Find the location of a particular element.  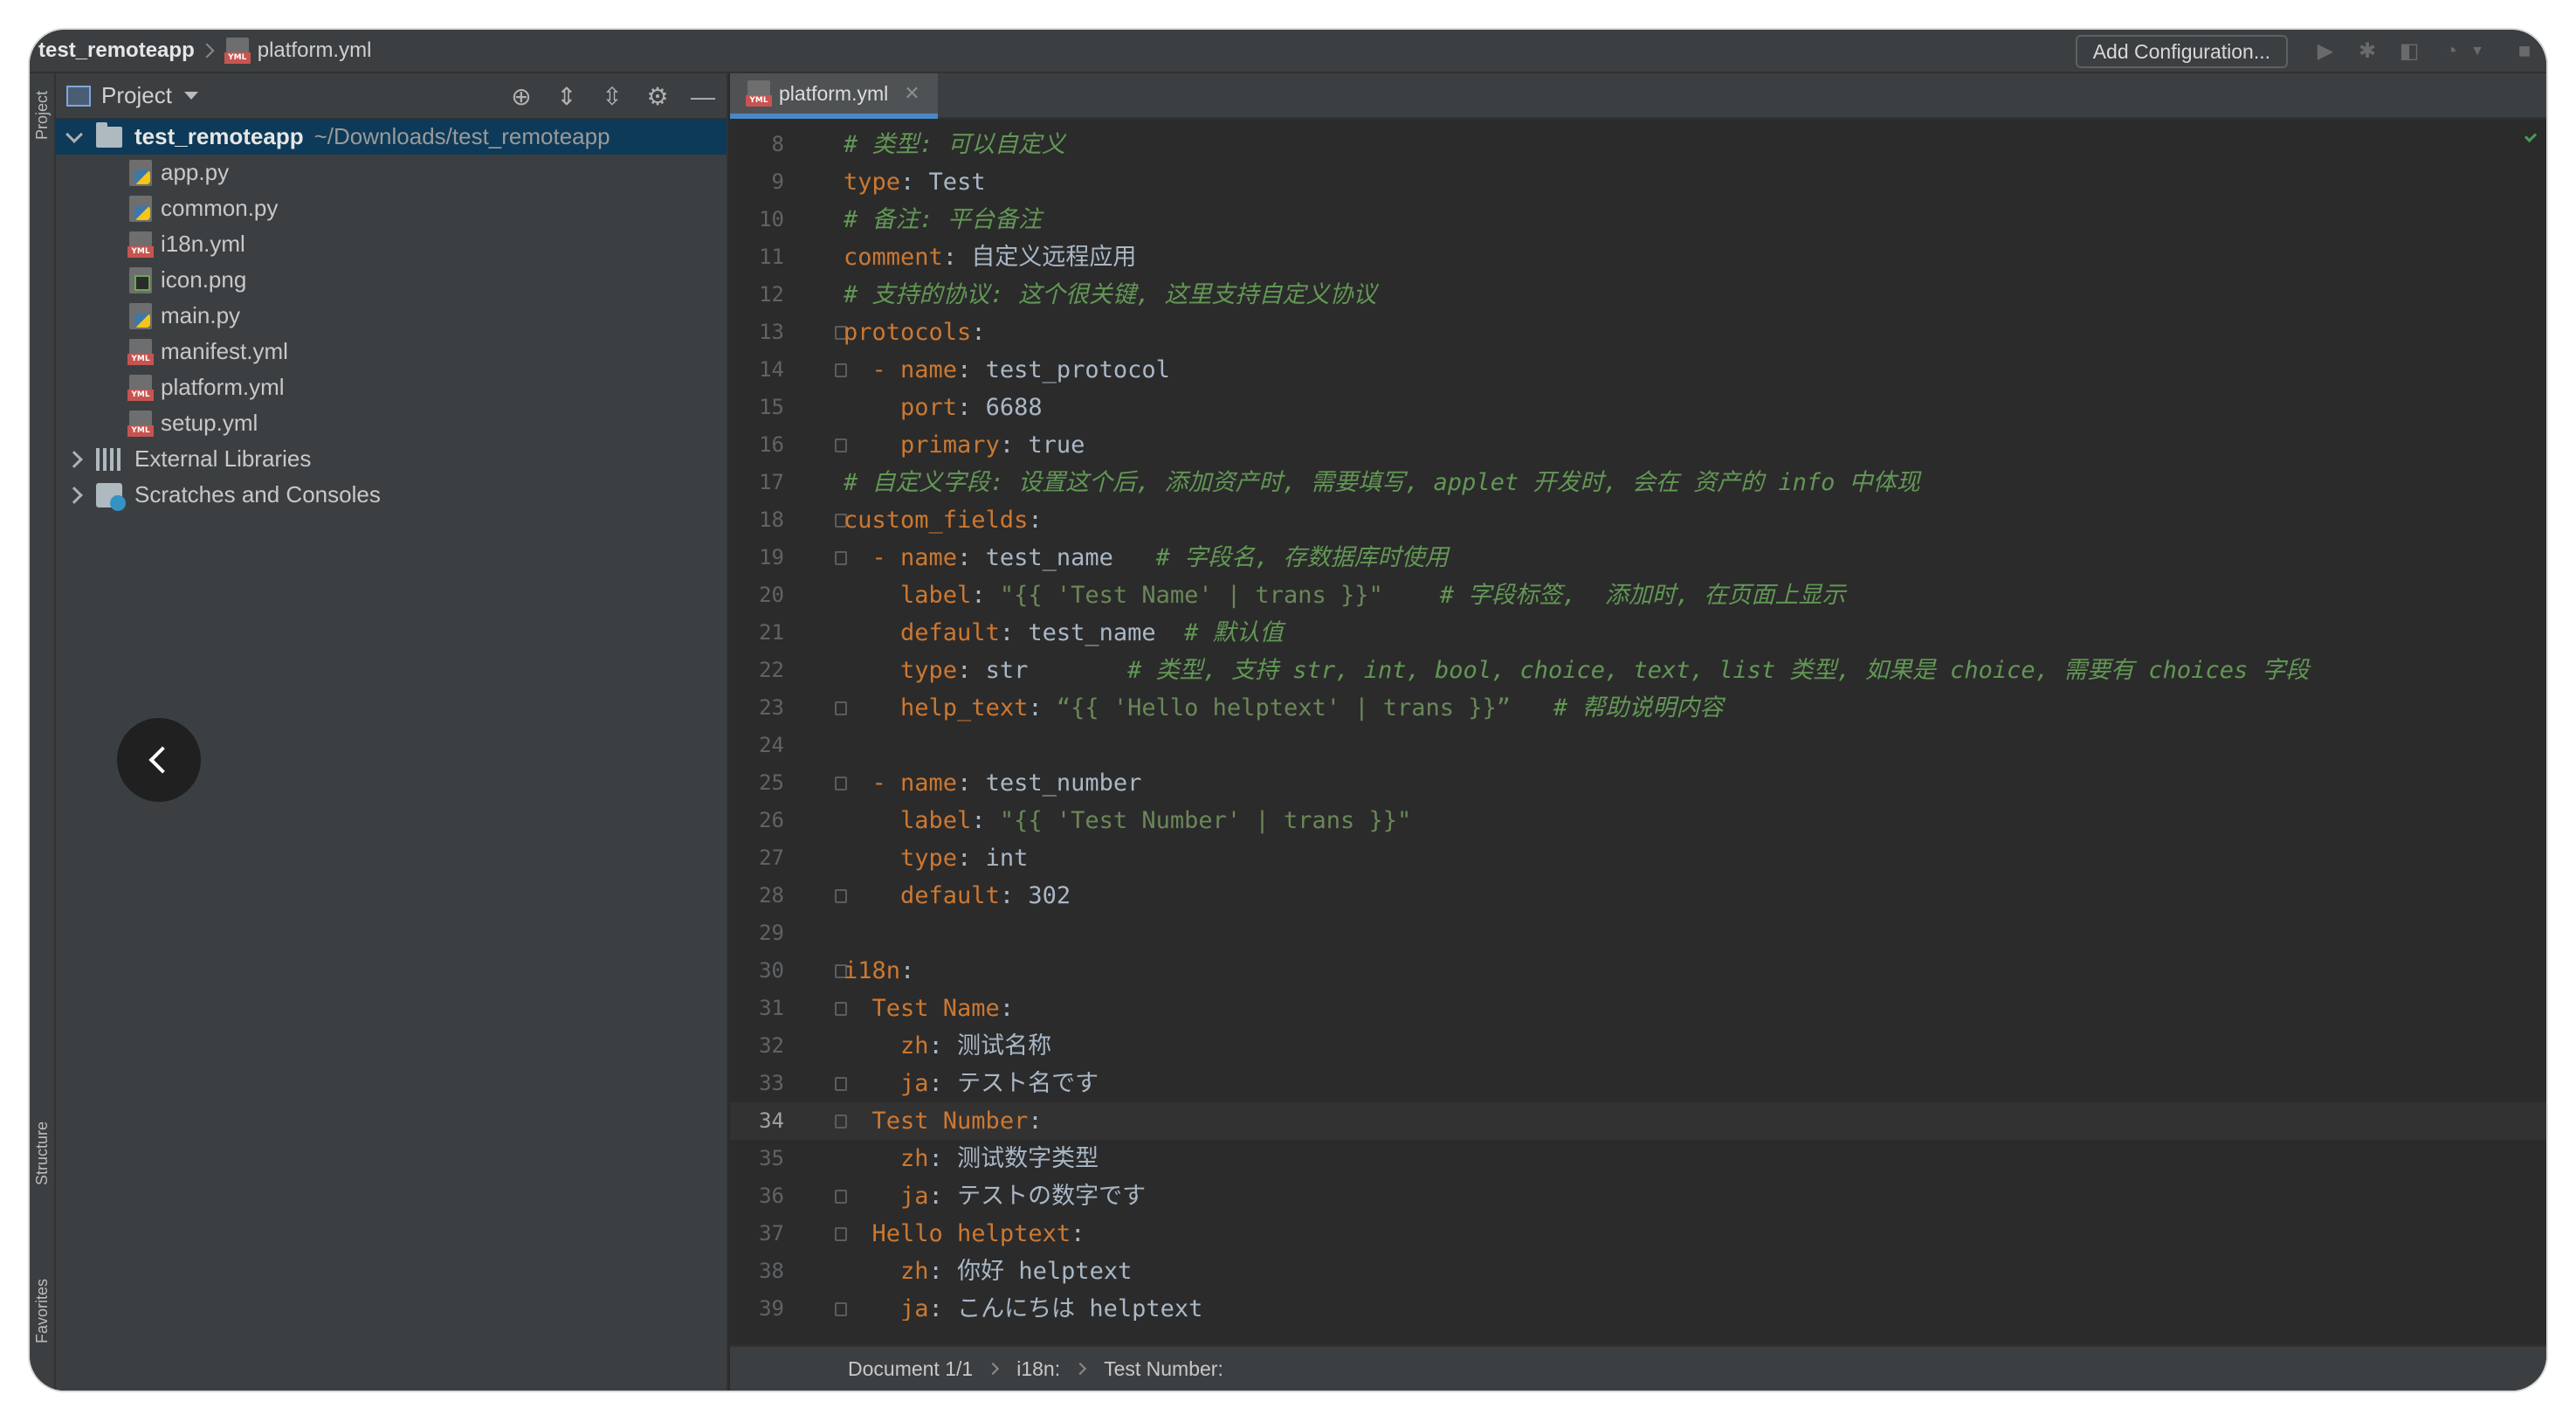

line-number: 23 is located at coordinates (771, 708).